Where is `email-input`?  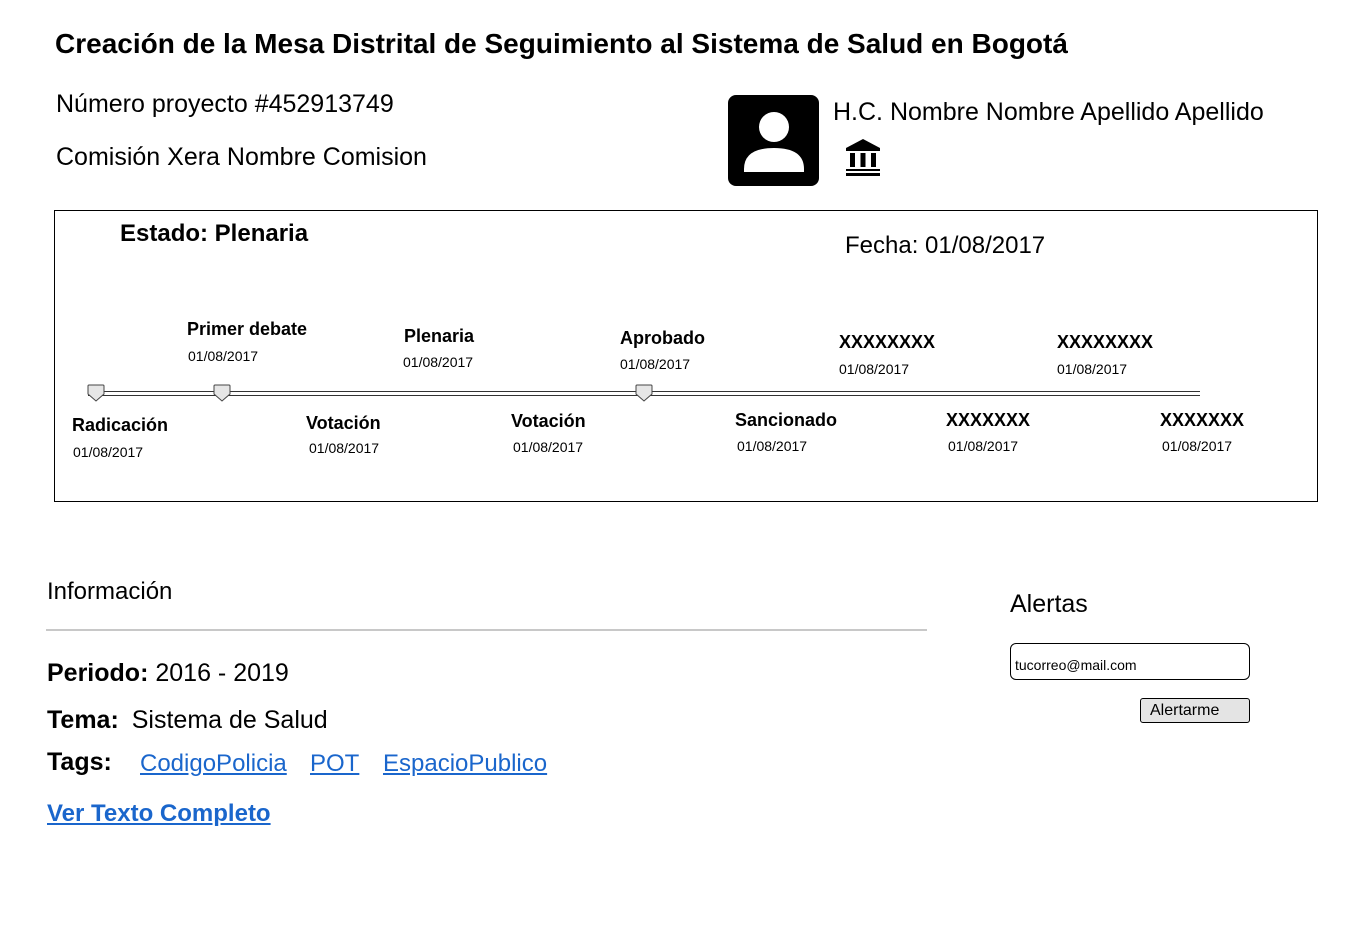
email-input is located at coordinates (1130, 661).